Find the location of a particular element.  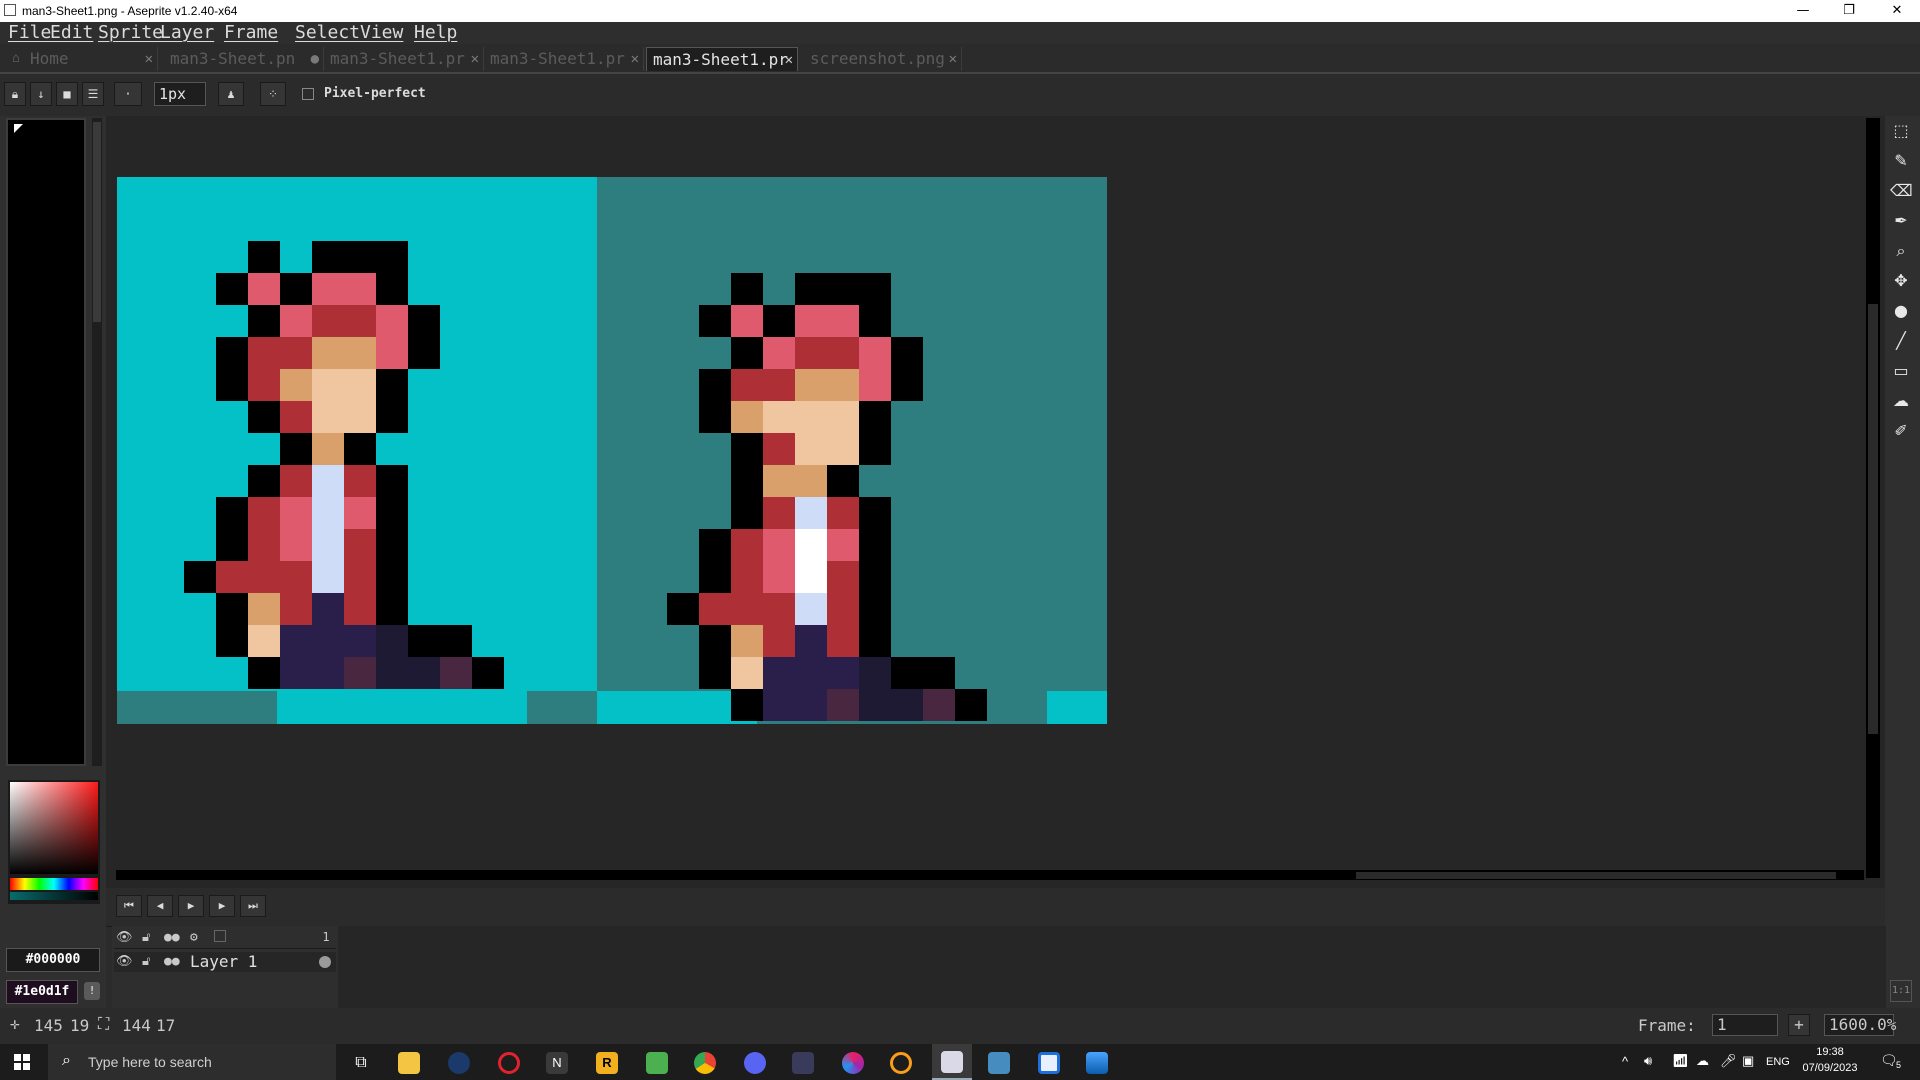

display-icon: ▣ is located at coordinates (1748, 1061).